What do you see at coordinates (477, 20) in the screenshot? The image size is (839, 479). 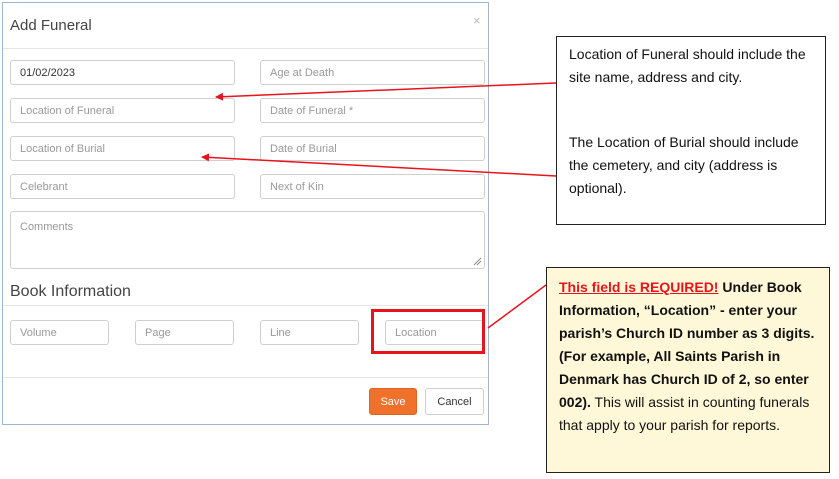 I see `close-icon: ×` at bounding box center [477, 20].